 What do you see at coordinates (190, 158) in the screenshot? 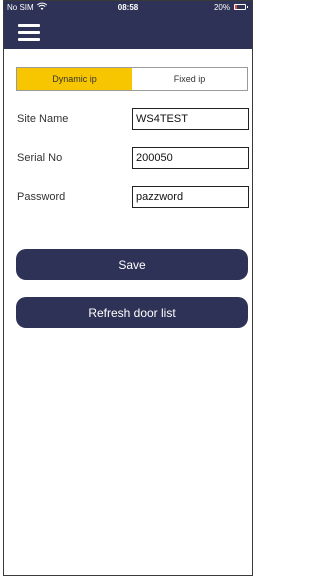
I see `serial-no-input` at bounding box center [190, 158].